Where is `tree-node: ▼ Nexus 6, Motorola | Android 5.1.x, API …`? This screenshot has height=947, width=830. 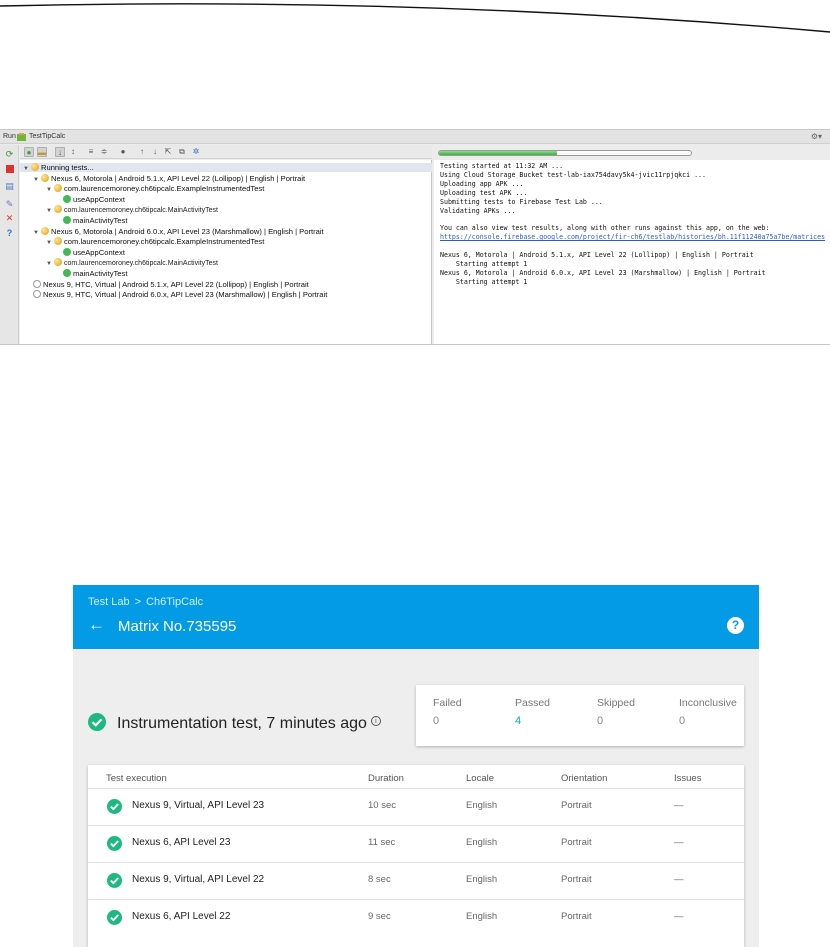 tree-node: ▼ Nexus 6, Motorola | Android 5.1.x, API … is located at coordinates (169, 178).